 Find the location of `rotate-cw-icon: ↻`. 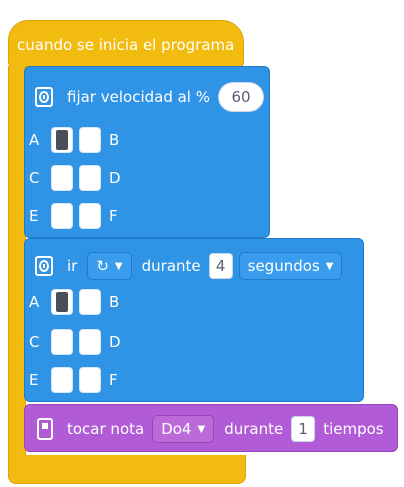

rotate-cw-icon: ↻ is located at coordinates (102, 266).